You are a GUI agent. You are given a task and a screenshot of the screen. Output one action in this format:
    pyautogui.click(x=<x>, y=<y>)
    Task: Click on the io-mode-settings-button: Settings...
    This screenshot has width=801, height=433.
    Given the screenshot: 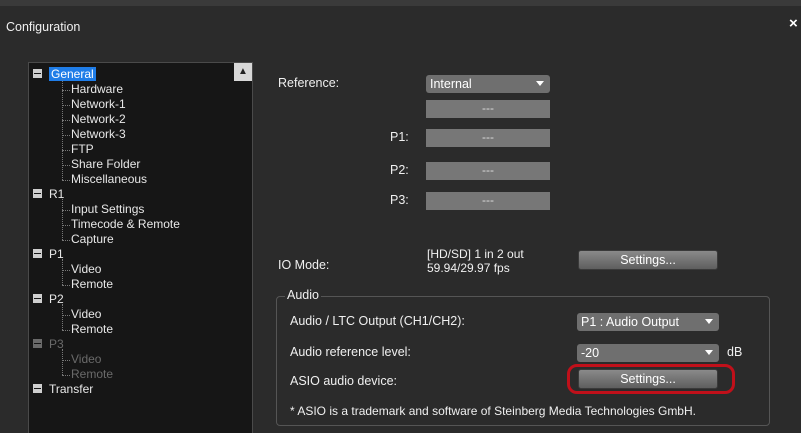 What is the action you would take?
    pyautogui.click(x=648, y=260)
    